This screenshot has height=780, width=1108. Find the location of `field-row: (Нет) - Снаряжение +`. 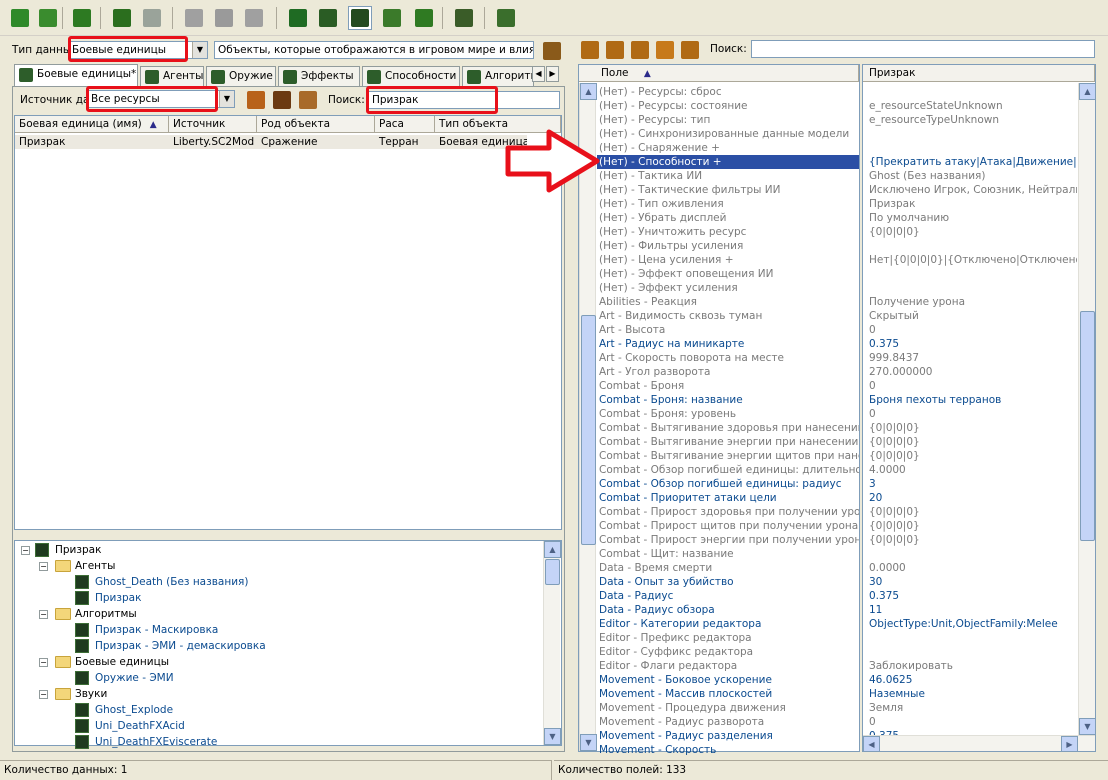

field-row: (Нет) - Снаряжение + is located at coordinates (728, 148).